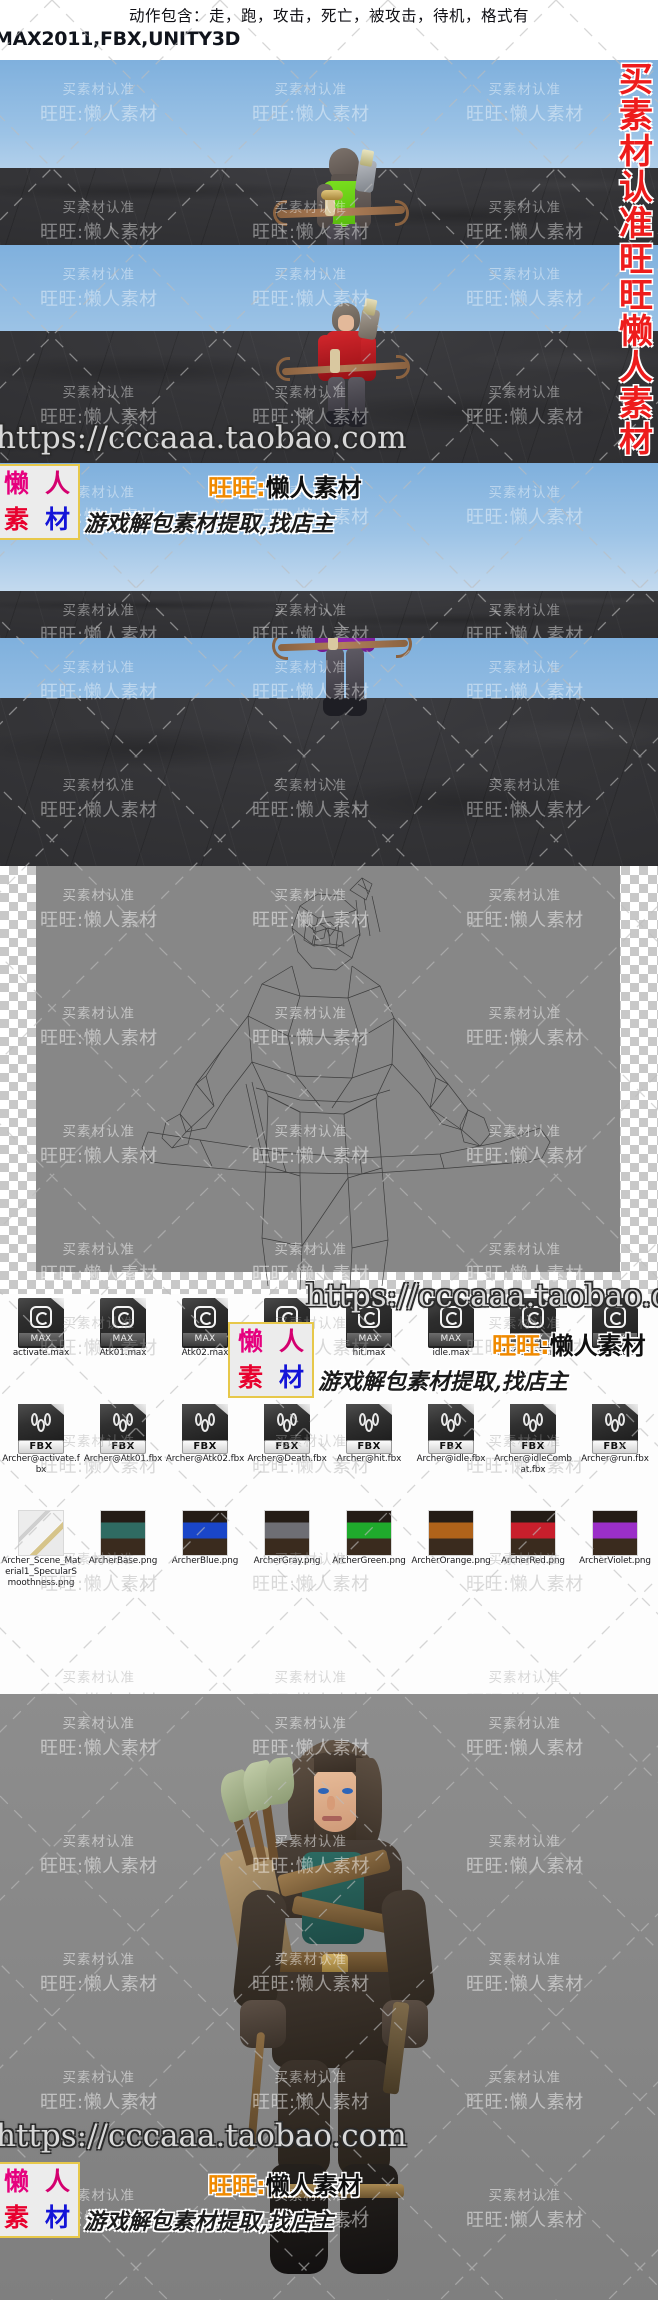 Image resolution: width=658 pixels, height=2300 pixels. I want to click on file-item: ArcherBase.png, so click(123, 1538).